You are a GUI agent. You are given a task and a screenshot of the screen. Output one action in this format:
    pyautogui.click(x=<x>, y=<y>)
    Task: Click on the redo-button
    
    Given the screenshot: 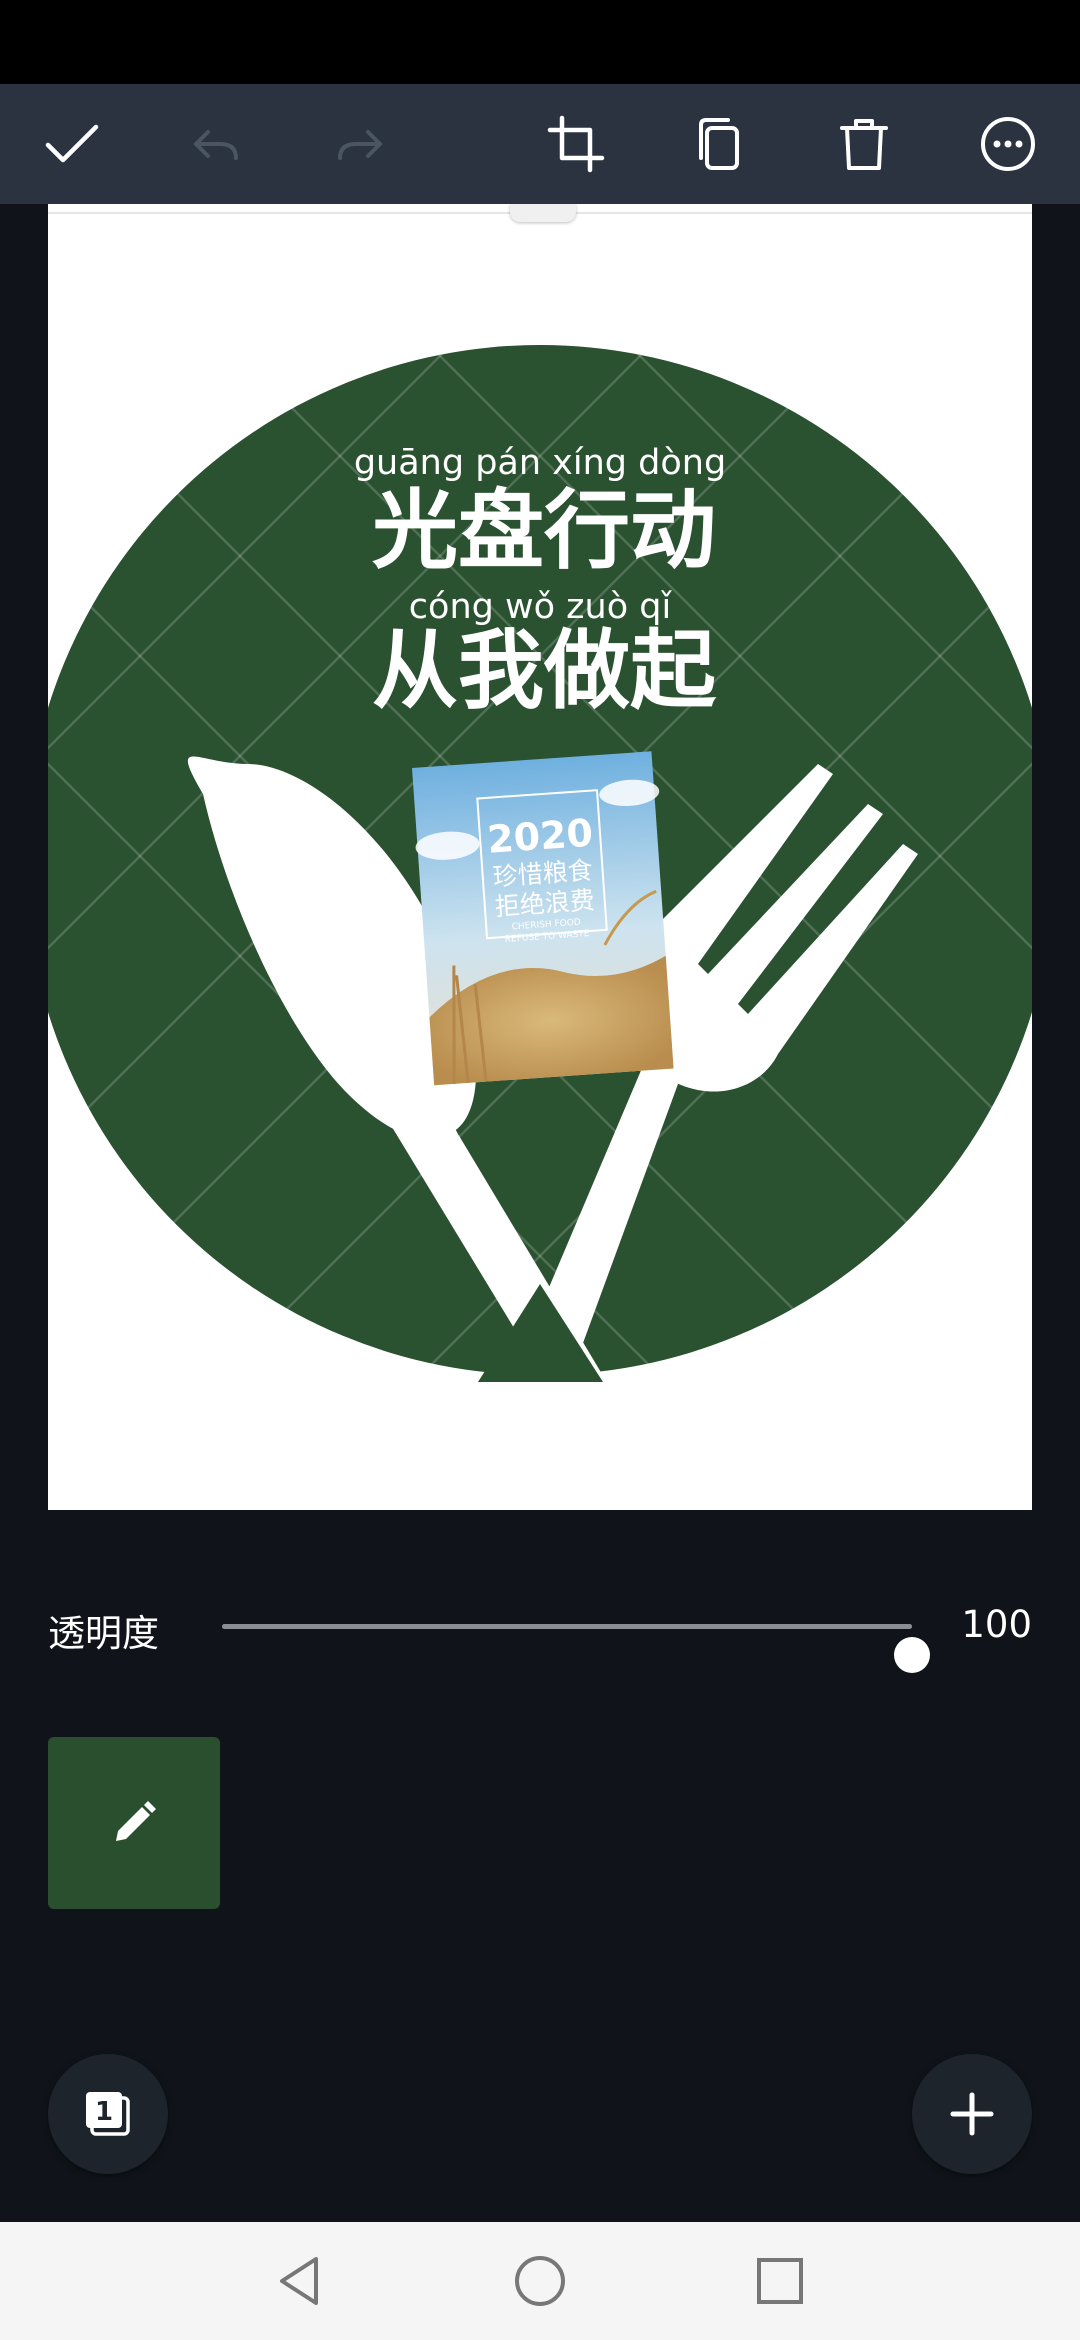 What is the action you would take?
    pyautogui.click(x=360, y=144)
    